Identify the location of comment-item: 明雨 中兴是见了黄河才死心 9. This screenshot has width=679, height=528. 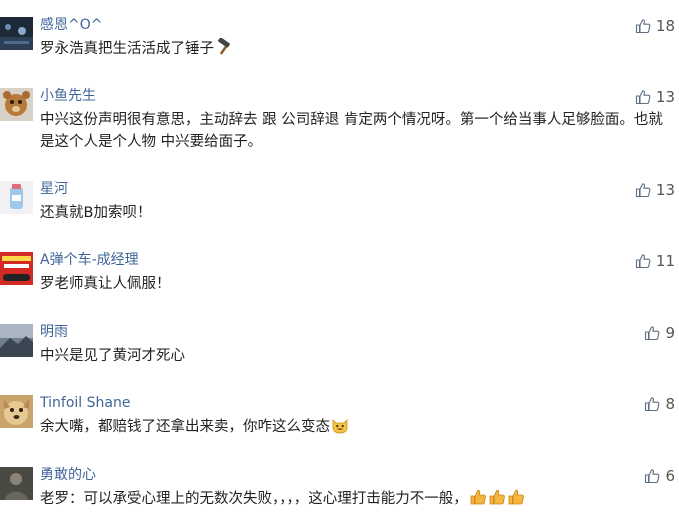
(339, 354).